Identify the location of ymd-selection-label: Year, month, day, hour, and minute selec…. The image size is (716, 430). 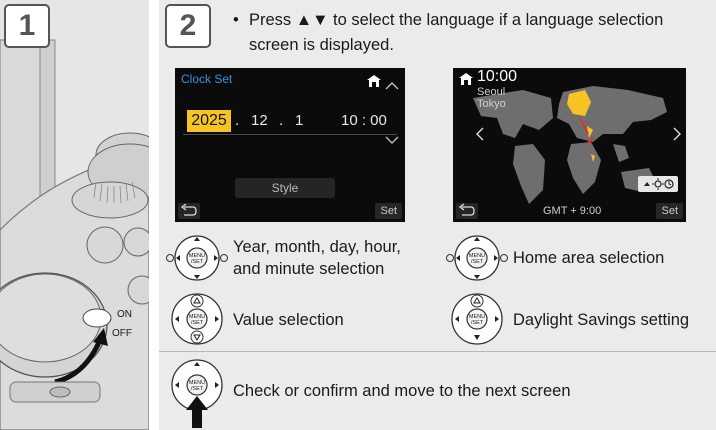
(317, 258).